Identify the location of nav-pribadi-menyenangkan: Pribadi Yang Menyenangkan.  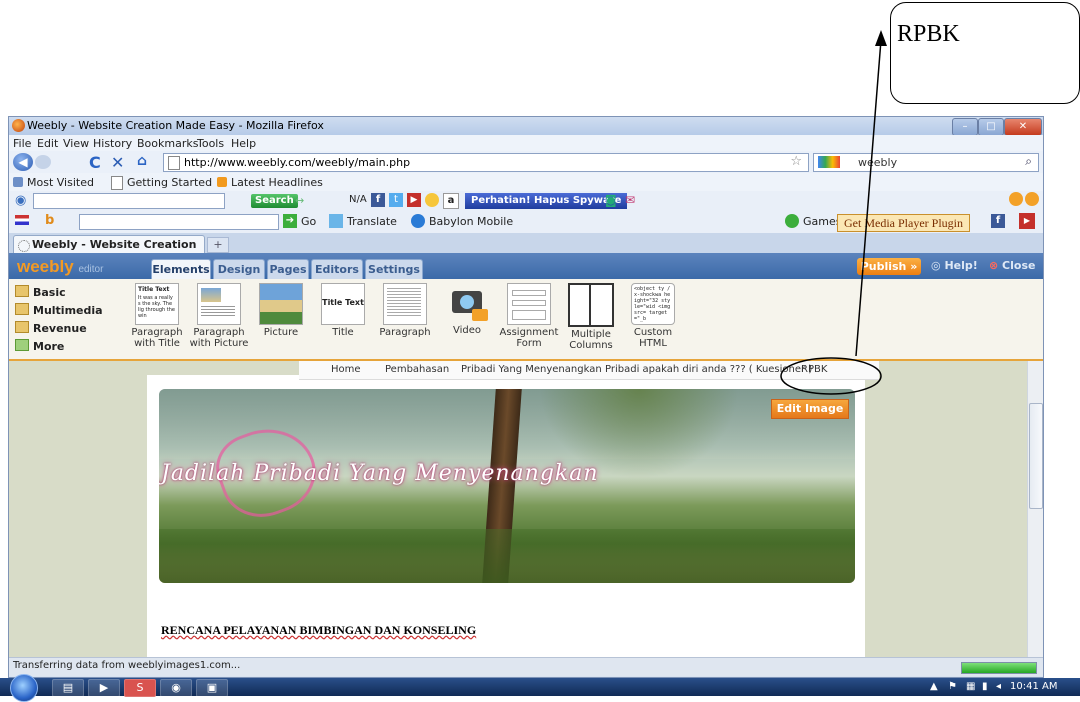
(531, 369).